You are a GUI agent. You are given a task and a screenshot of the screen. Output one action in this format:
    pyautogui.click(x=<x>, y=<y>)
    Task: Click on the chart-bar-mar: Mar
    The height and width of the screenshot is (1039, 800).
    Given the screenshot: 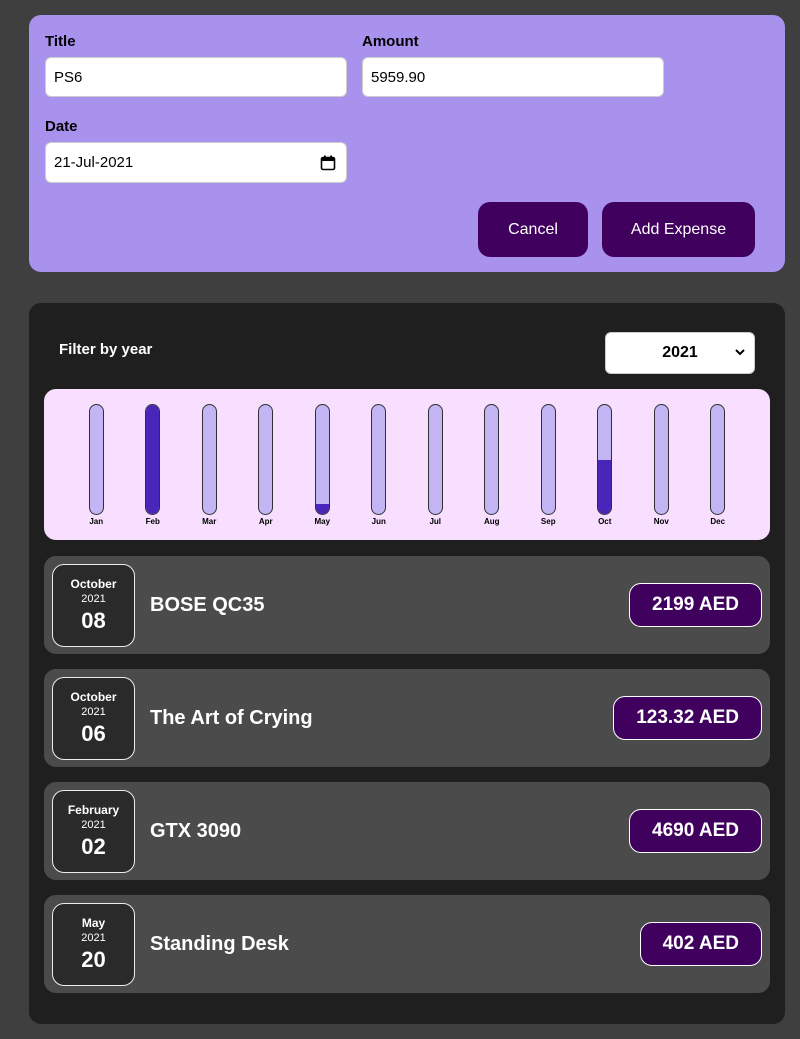 What is the action you would take?
    pyautogui.click(x=209, y=465)
    